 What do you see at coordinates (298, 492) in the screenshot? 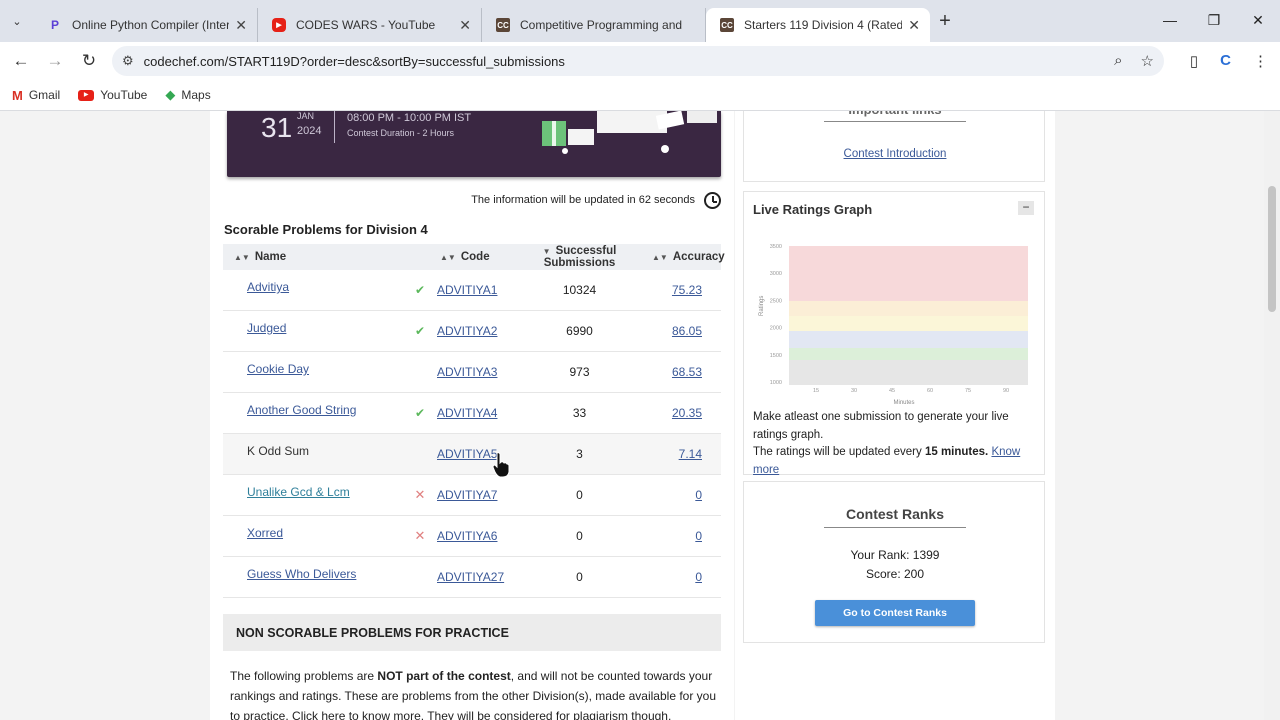
I see `problem-name-link: Unalike Gcd & Lcm` at bounding box center [298, 492].